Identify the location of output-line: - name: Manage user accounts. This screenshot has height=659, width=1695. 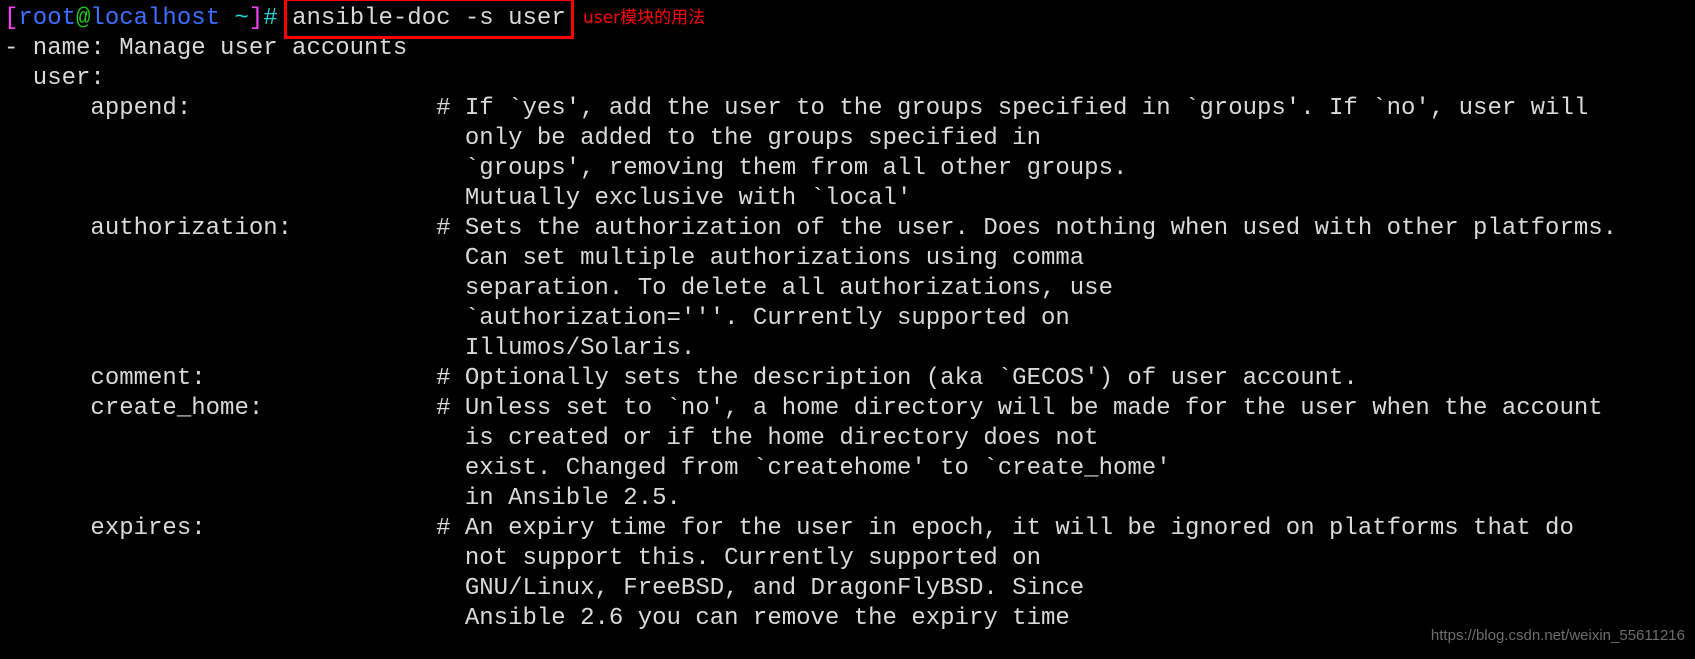
(206, 48).